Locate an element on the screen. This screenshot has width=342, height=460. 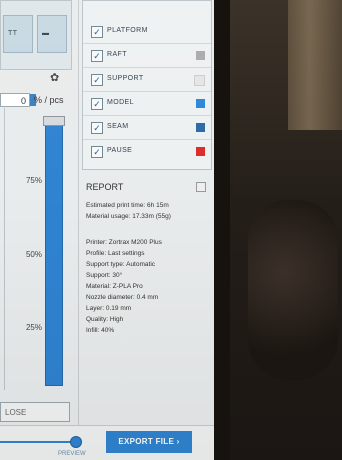
quantity-unit: % / pcs is located at coordinates (49, 100).